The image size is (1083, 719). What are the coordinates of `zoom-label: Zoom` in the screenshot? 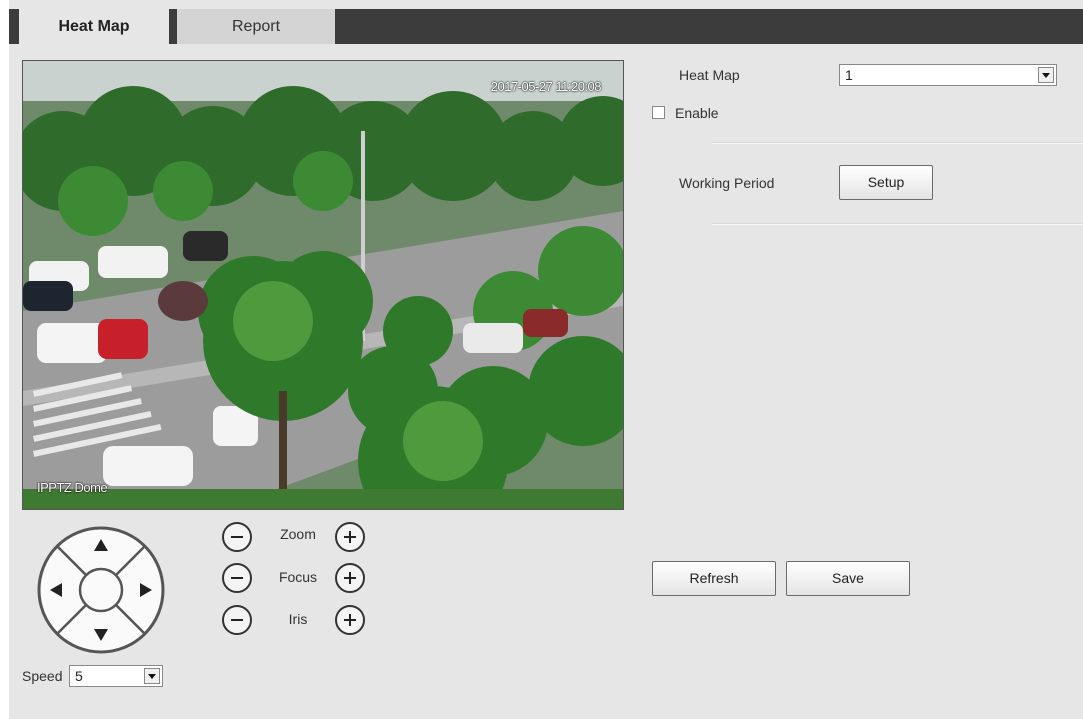 It's located at (298, 534).